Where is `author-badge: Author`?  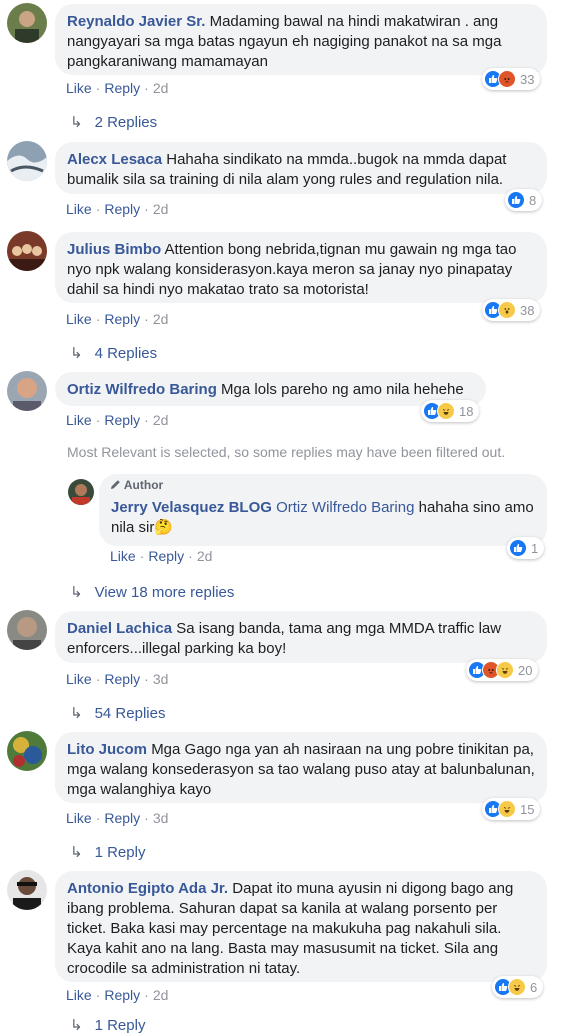 author-badge: Author is located at coordinates (136, 485).